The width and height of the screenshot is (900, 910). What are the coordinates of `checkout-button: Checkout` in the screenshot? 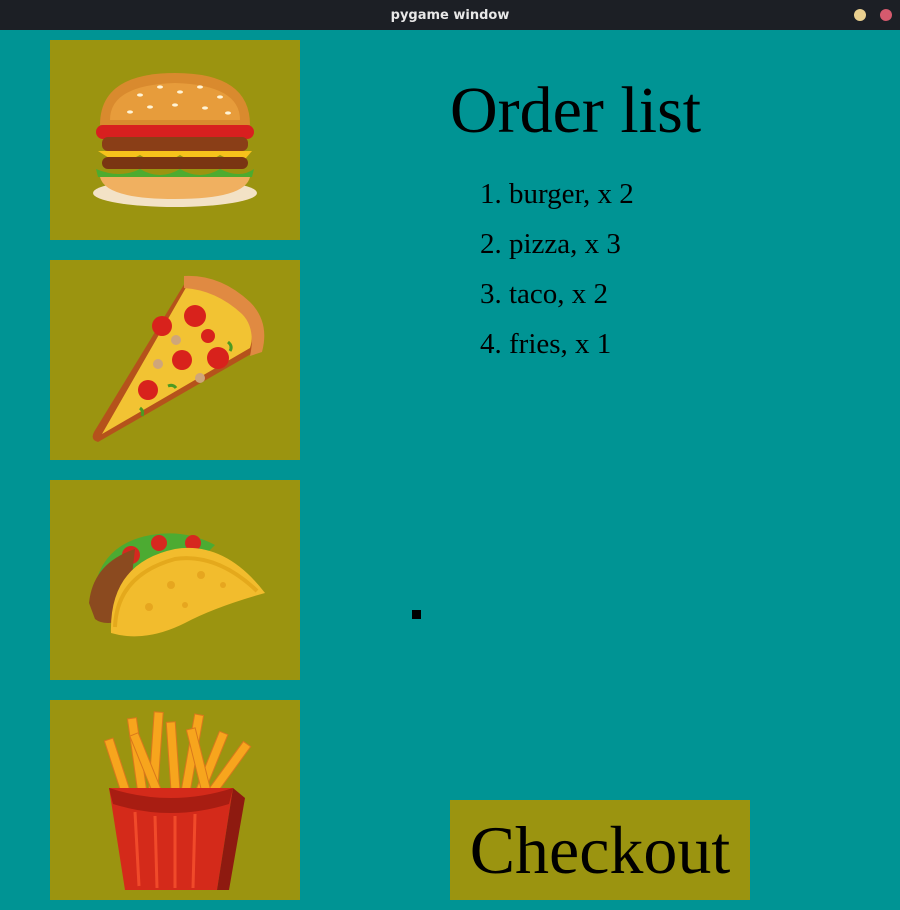 It's located at (600, 850).